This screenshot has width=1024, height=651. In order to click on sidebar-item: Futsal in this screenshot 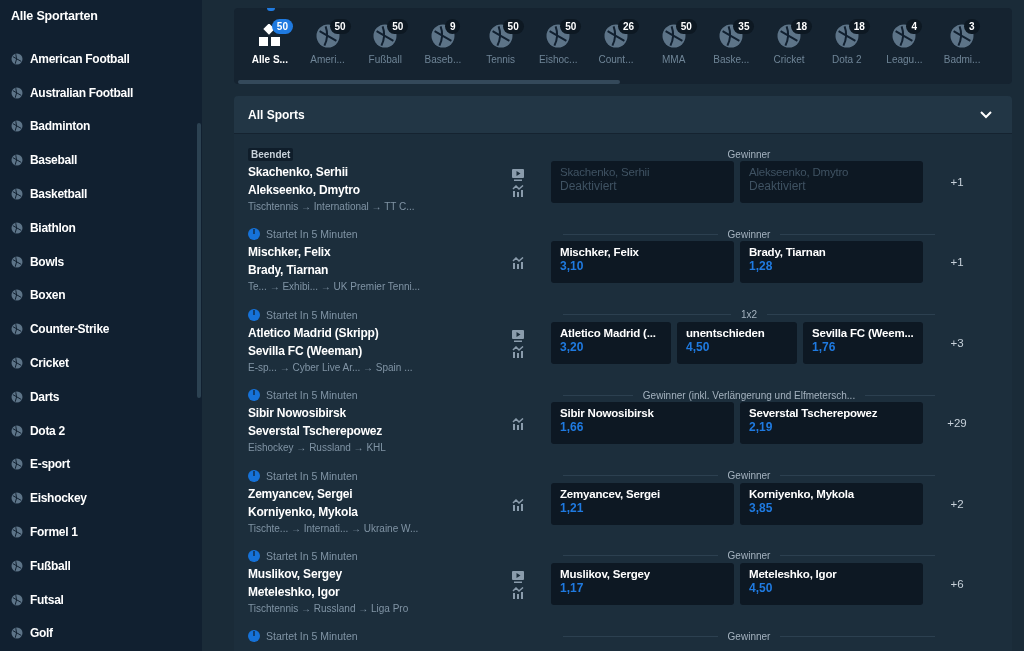, I will do `click(72, 599)`.